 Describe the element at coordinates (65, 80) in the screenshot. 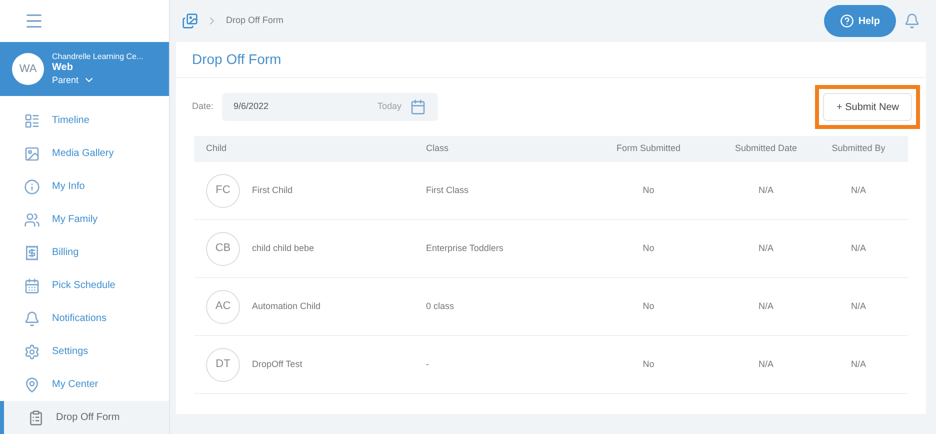

I see `user-role: Parent` at that location.